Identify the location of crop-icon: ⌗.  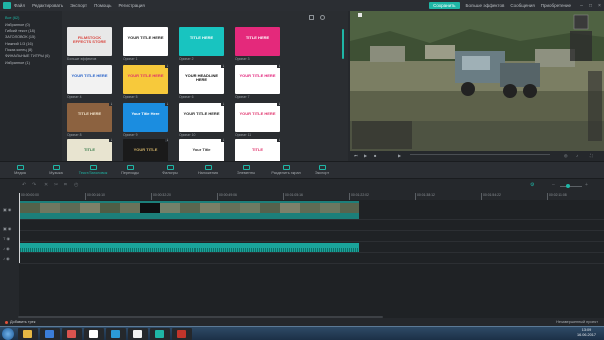
(66, 185).